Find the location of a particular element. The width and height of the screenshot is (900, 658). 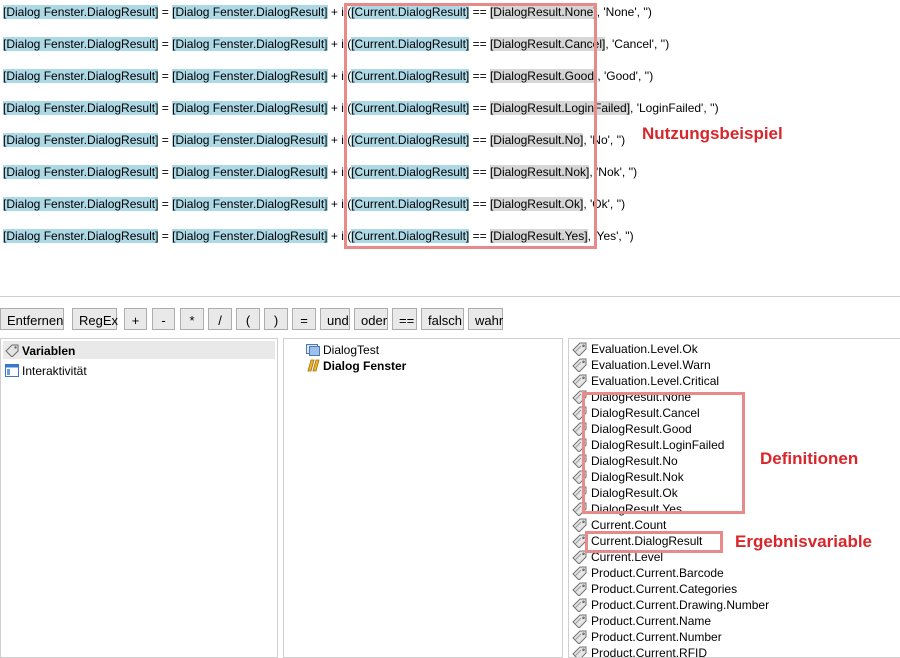

category-variables: Variablen is located at coordinates (40, 351).